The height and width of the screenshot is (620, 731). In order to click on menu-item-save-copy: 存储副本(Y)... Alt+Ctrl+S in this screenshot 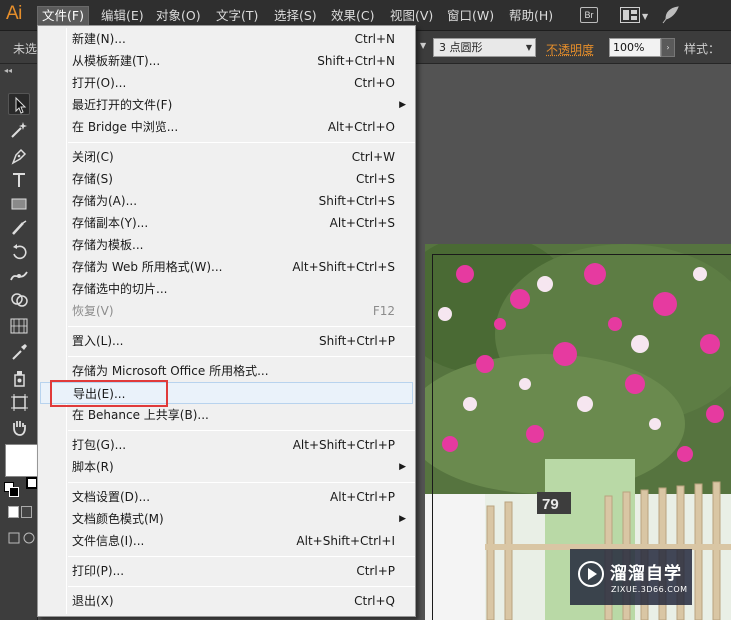, I will do `click(226, 223)`.